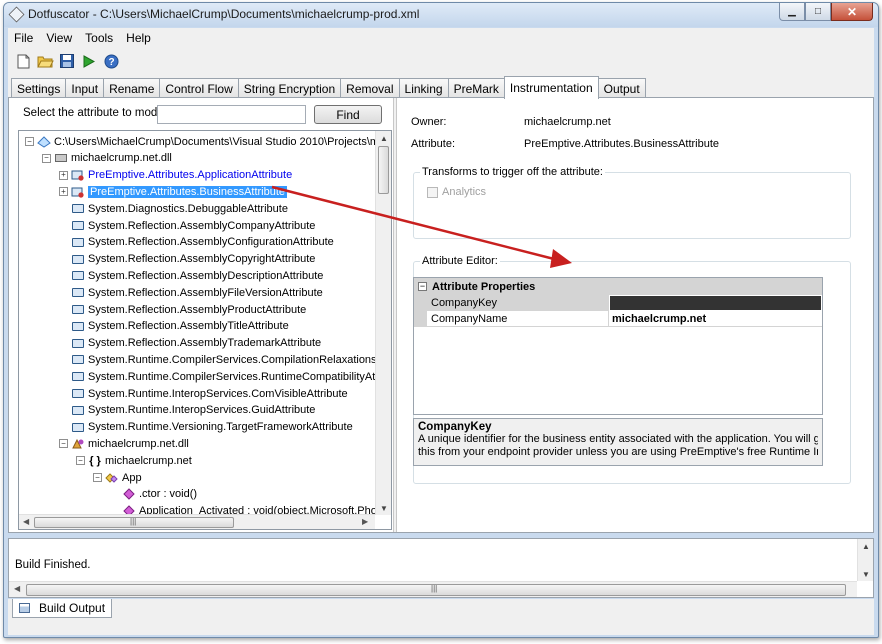 This screenshot has width=882, height=644. What do you see at coordinates (818, 12) in the screenshot?
I see `maximize-button: □` at bounding box center [818, 12].